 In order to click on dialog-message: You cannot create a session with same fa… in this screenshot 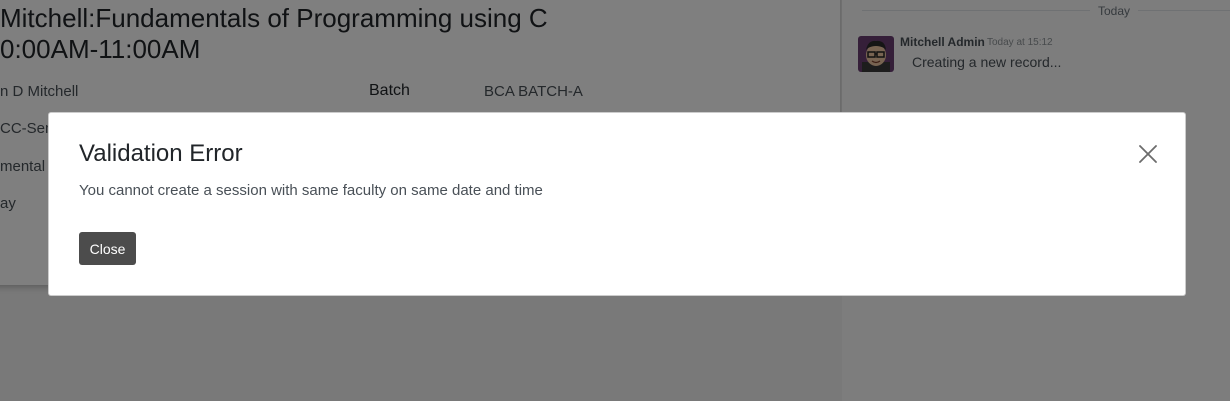, I will do `click(311, 190)`.